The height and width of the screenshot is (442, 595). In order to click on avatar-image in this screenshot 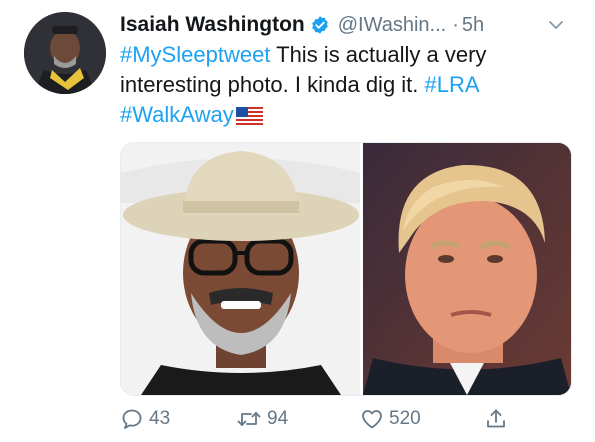, I will do `click(65, 53)`.